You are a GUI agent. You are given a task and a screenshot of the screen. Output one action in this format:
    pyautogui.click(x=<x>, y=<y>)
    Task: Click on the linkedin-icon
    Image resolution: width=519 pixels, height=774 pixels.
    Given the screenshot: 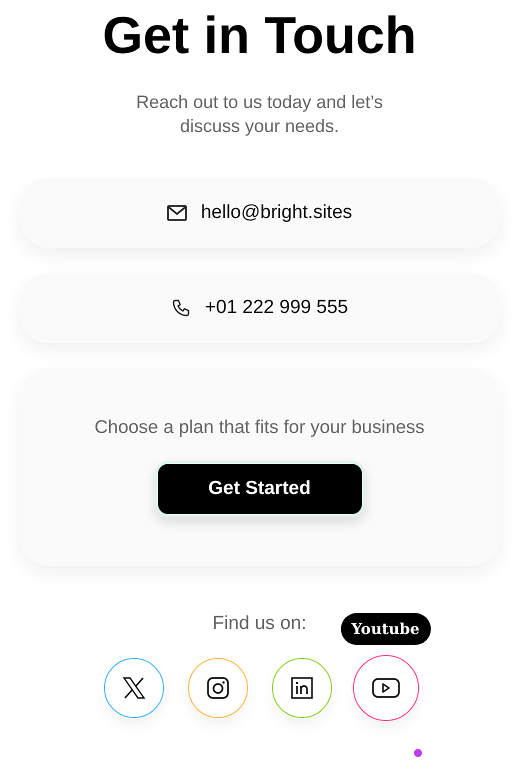 What is the action you would take?
    pyautogui.click(x=302, y=688)
    